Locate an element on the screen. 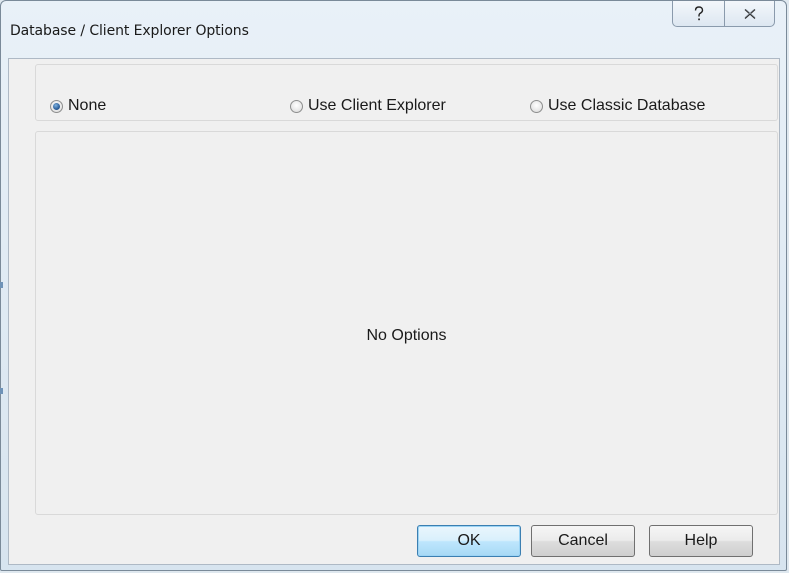 The width and height of the screenshot is (789, 573). title-bar: Database / Client Explorer Options is located at coordinates (393, 30).